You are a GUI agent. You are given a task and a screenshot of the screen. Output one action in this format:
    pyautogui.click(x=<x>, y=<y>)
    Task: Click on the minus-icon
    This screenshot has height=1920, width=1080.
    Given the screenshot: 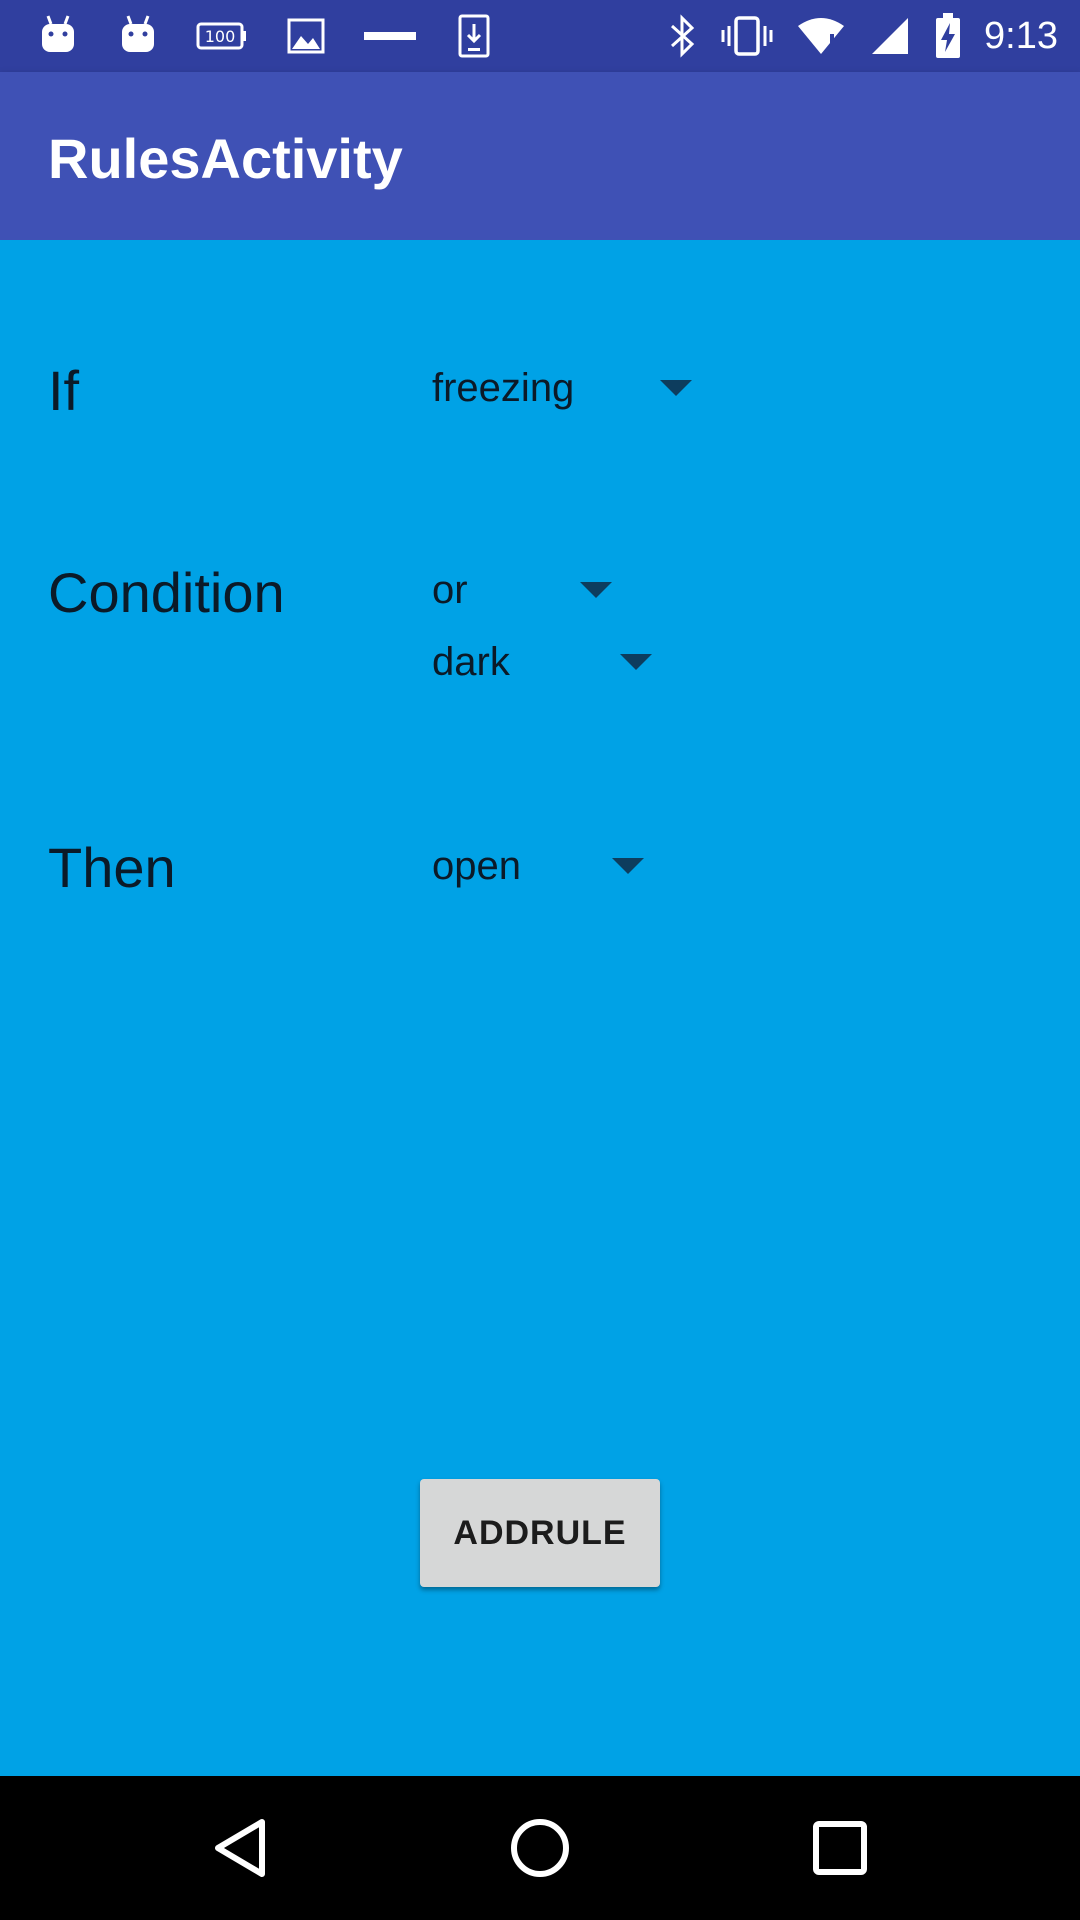 What is the action you would take?
    pyautogui.click(x=390, y=36)
    